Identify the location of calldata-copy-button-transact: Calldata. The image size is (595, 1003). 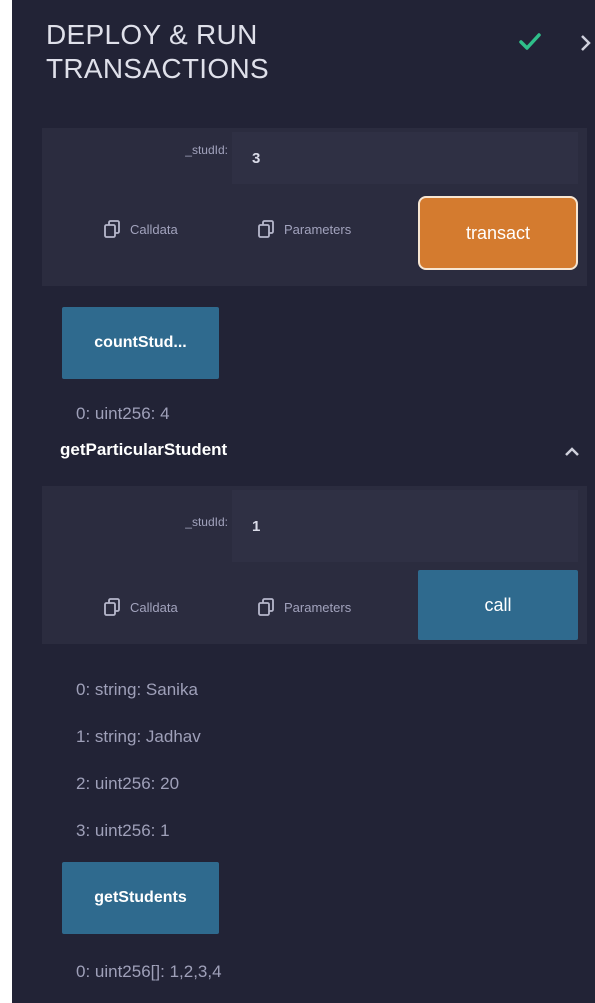
(141, 229).